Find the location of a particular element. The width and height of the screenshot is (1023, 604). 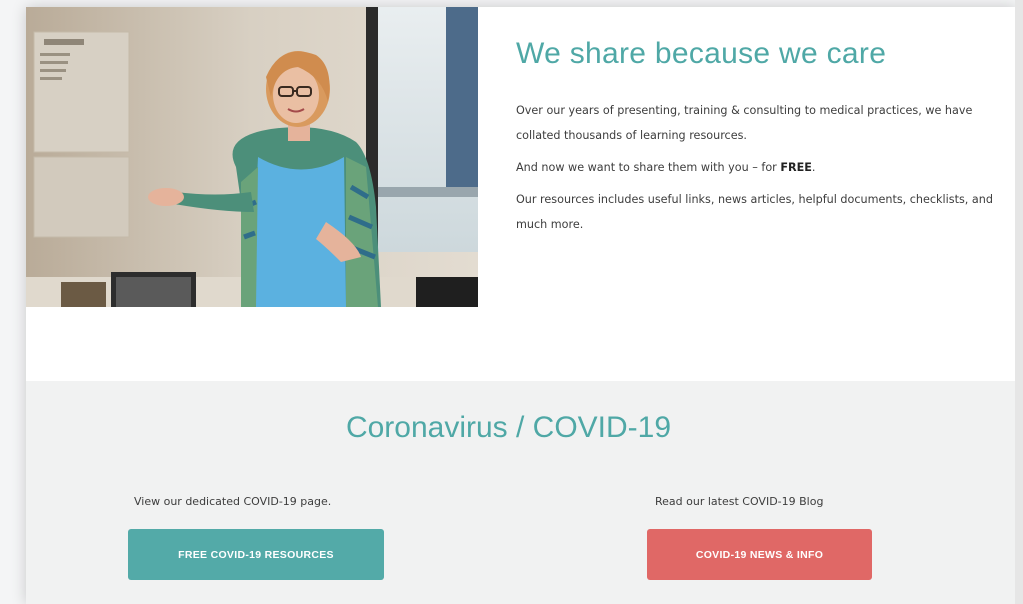

covid-blog-text: Read our latest COVID-19 Blog is located at coordinates (739, 501).